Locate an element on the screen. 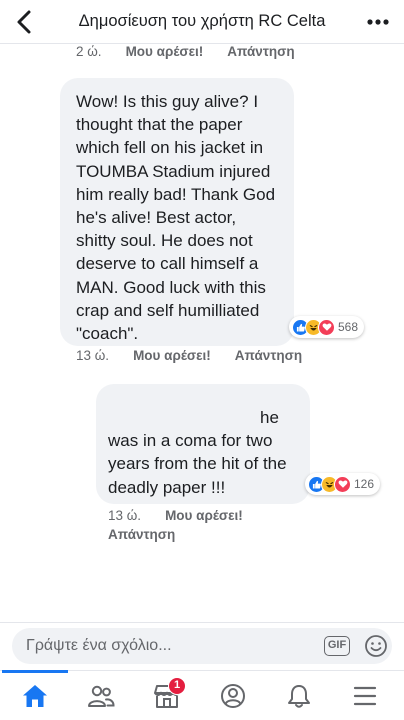  comment-composer: Γράψτε ένα σχόλιο... GIF is located at coordinates (202, 646).